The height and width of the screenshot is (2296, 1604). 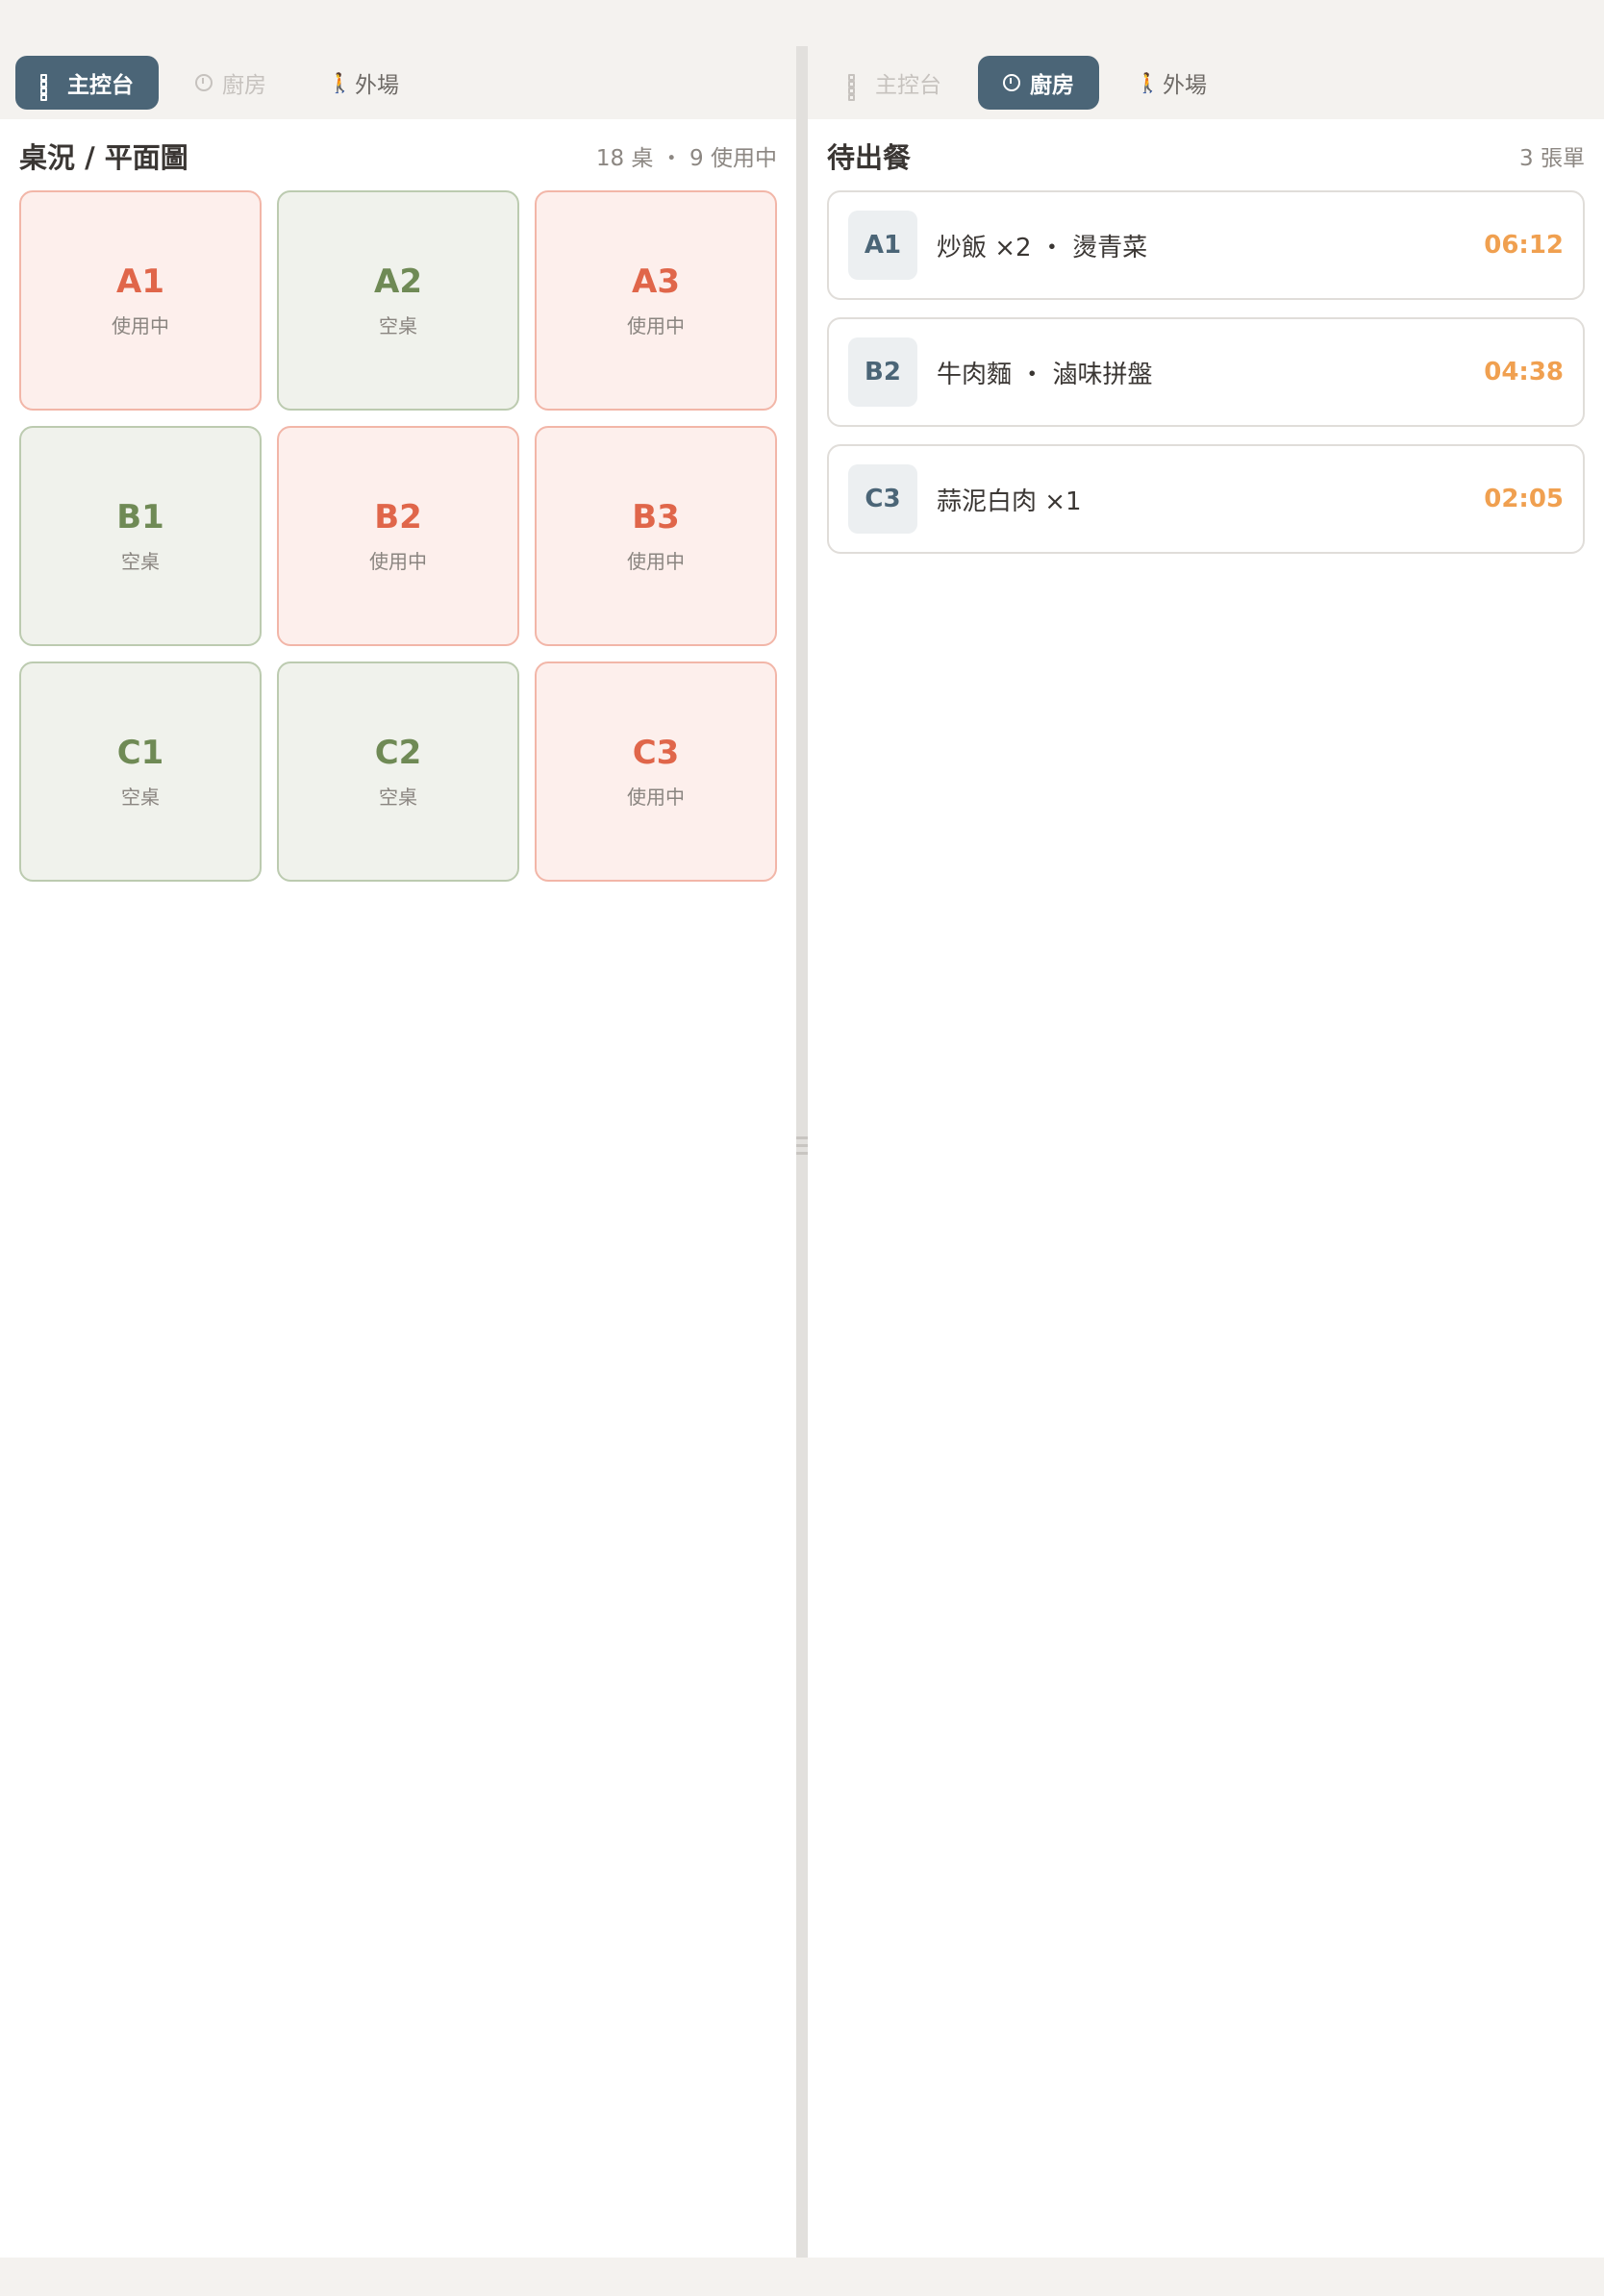 What do you see at coordinates (656, 517) in the screenshot?
I see `table-id: B3` at bounding box center [656, 517].